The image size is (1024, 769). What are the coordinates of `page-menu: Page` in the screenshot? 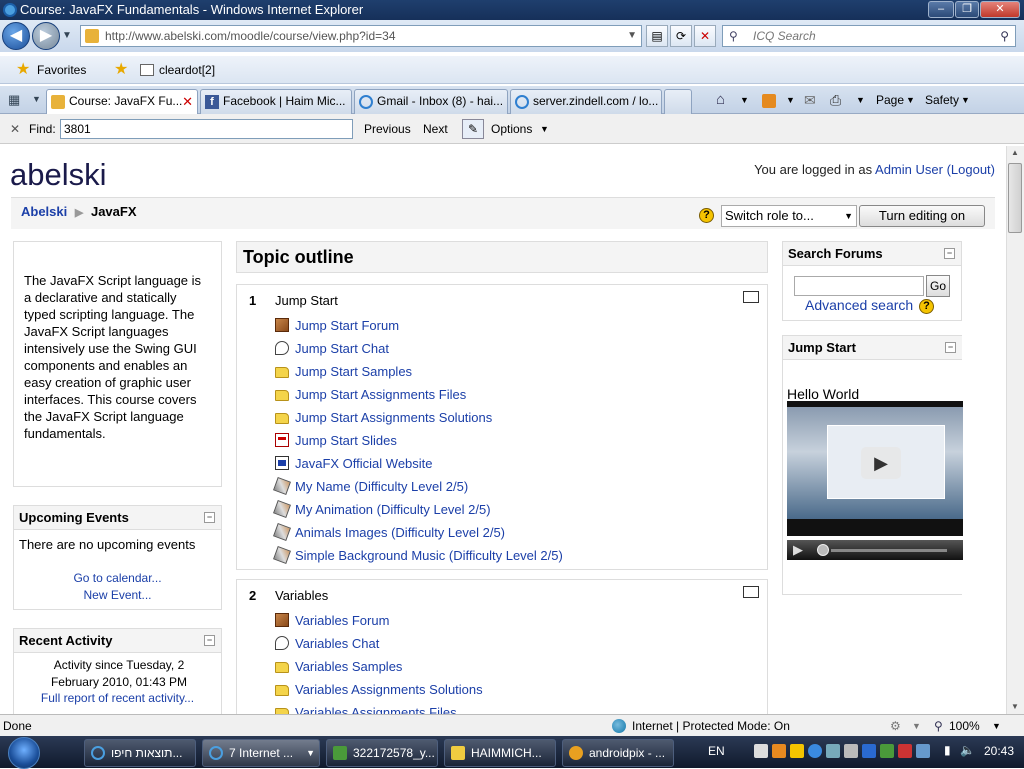 It's located at (890, 100).